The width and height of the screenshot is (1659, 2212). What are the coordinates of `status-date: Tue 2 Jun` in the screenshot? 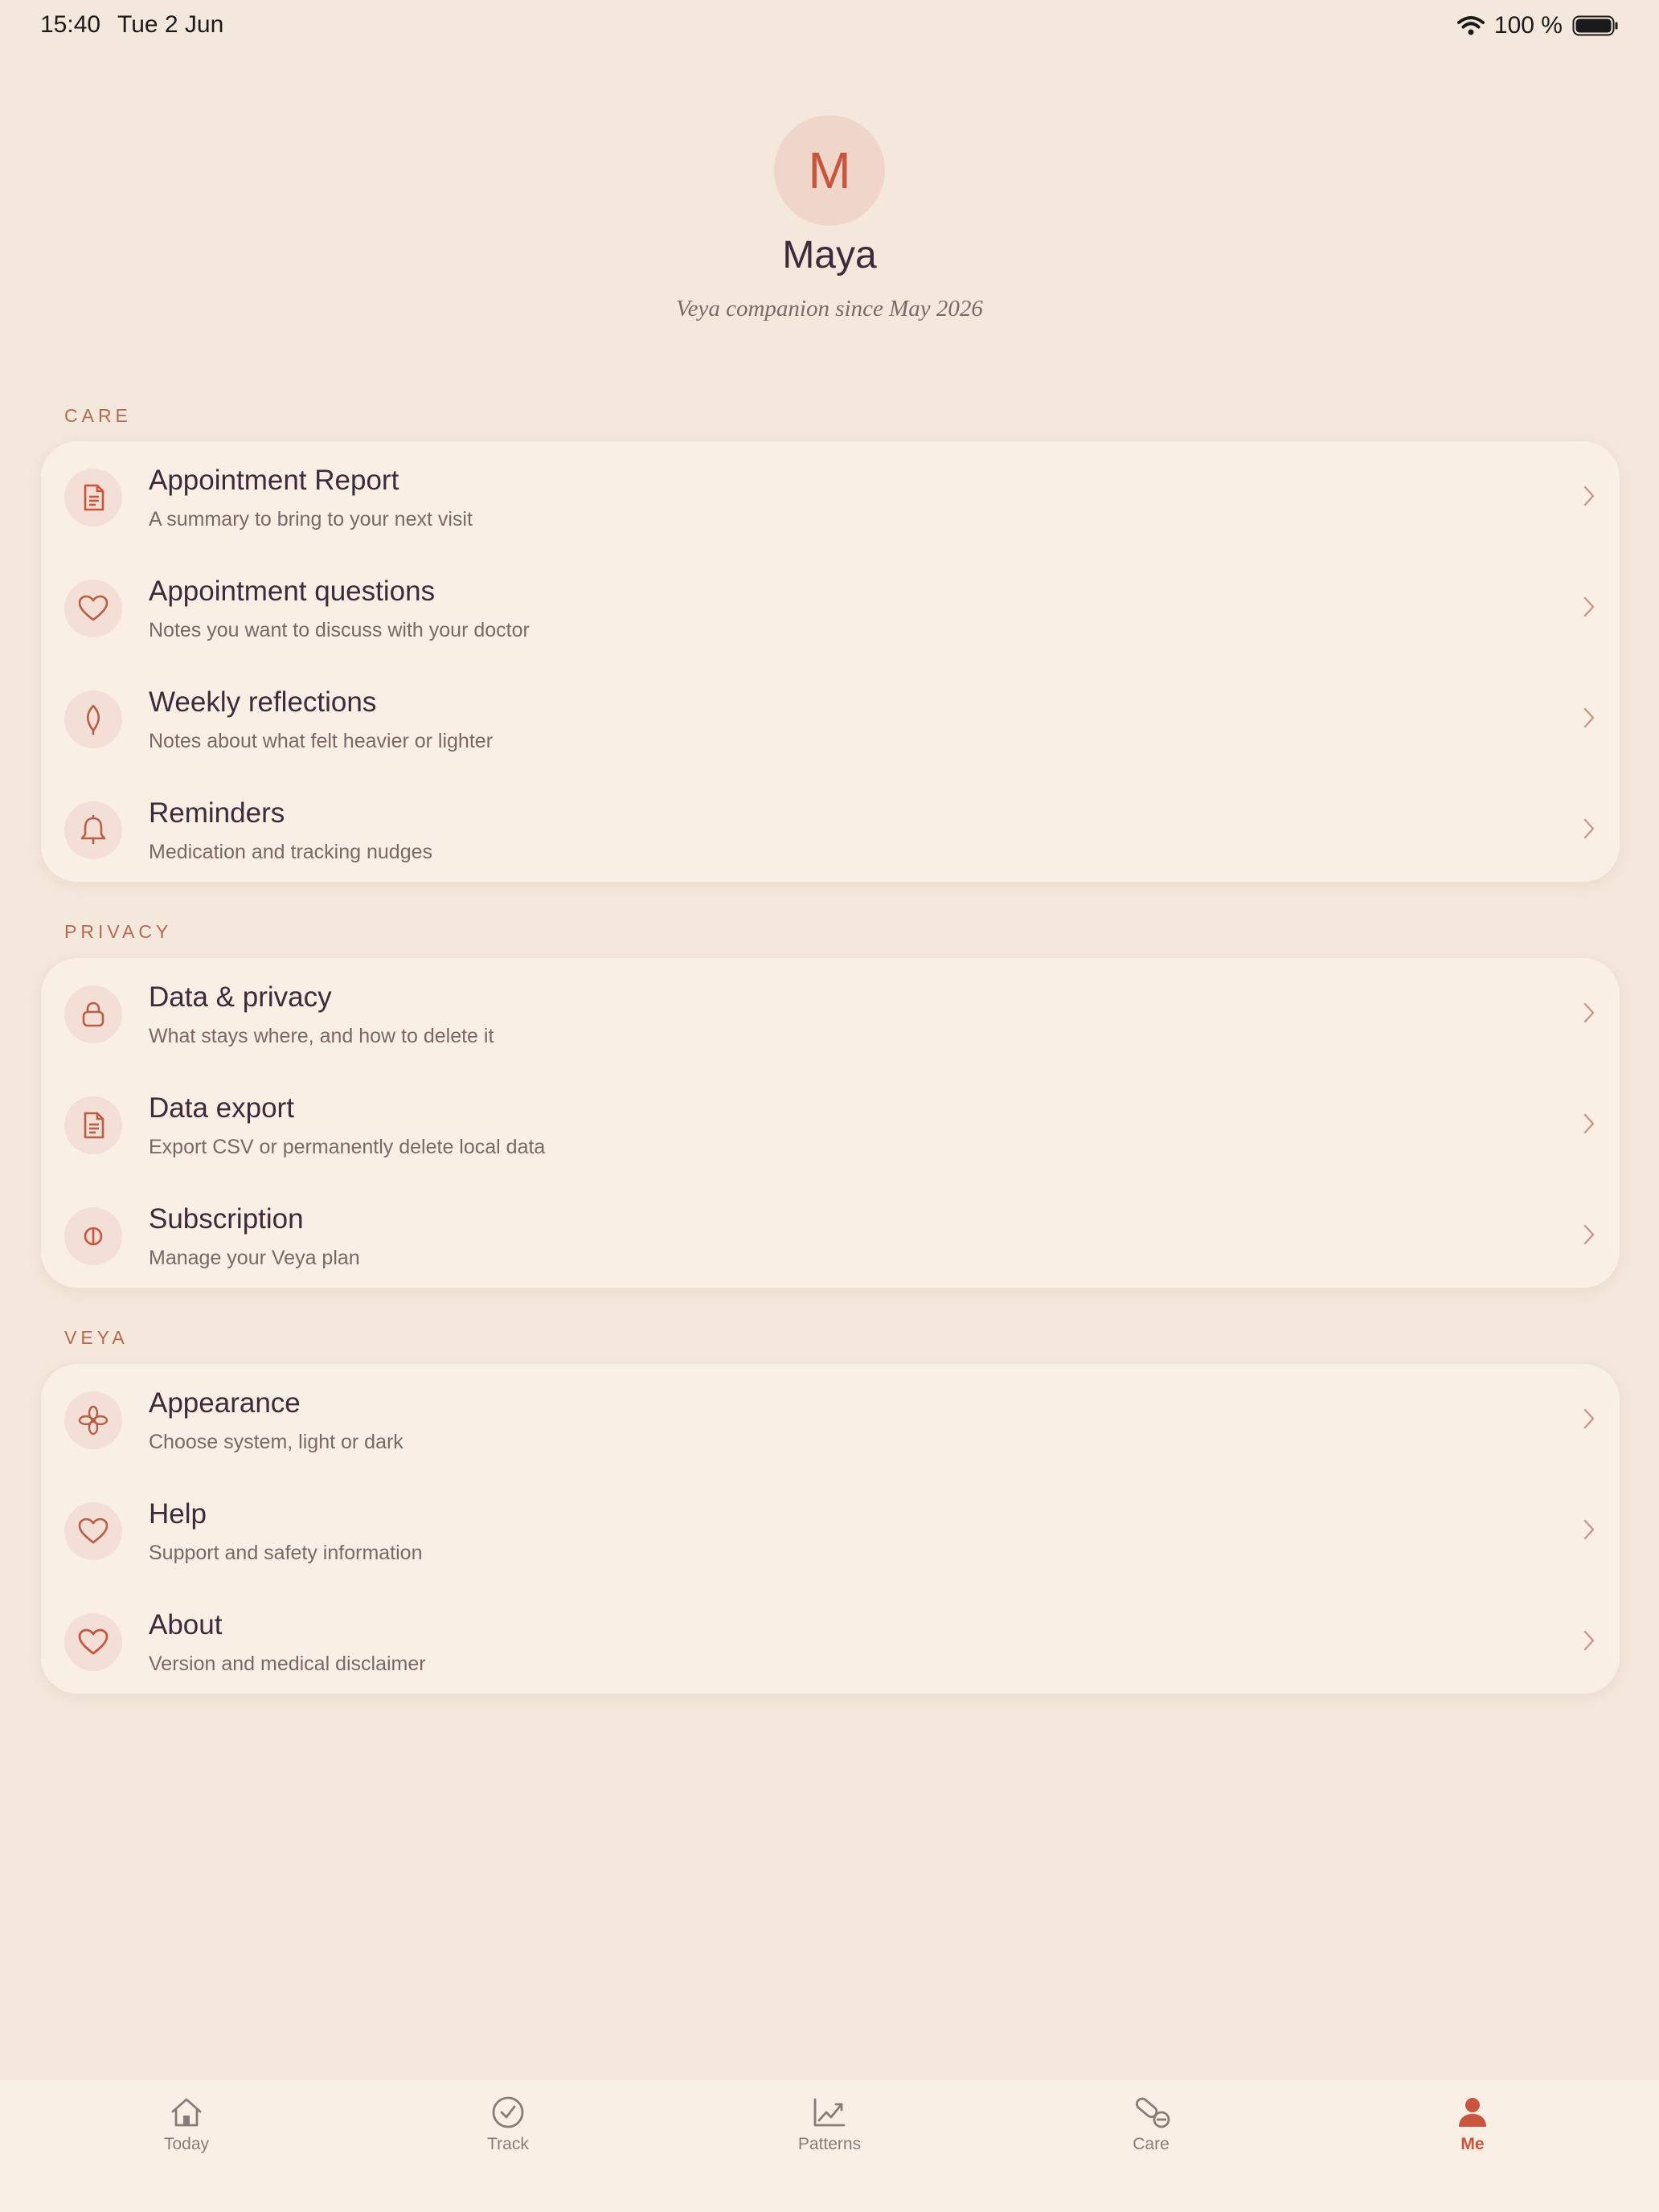 It's located at (170, 24).